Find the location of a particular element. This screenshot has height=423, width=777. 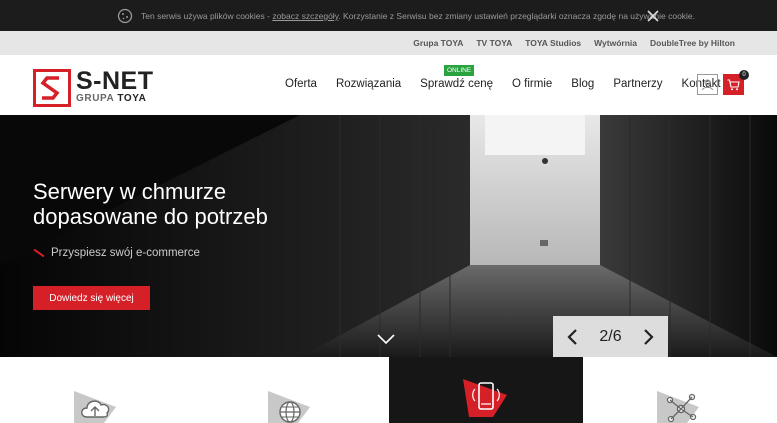

chevron-left-icon is located at coordinates (573, 336).